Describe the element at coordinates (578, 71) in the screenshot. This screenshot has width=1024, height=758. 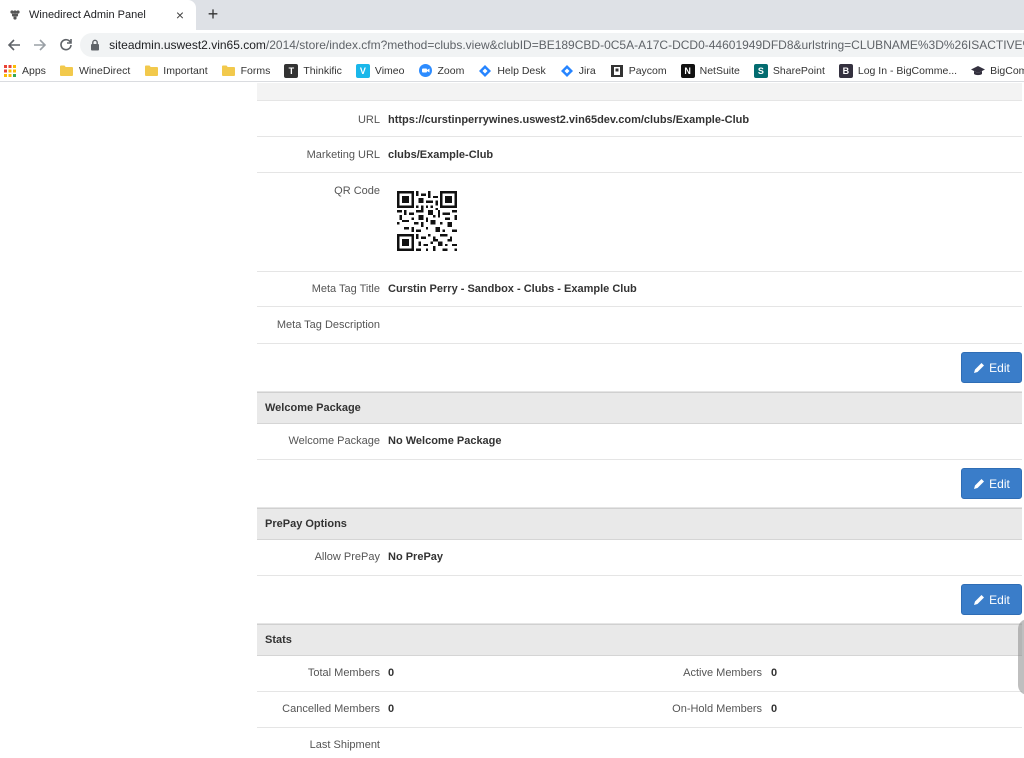
I see `bookmark-item: Jira` at that location.